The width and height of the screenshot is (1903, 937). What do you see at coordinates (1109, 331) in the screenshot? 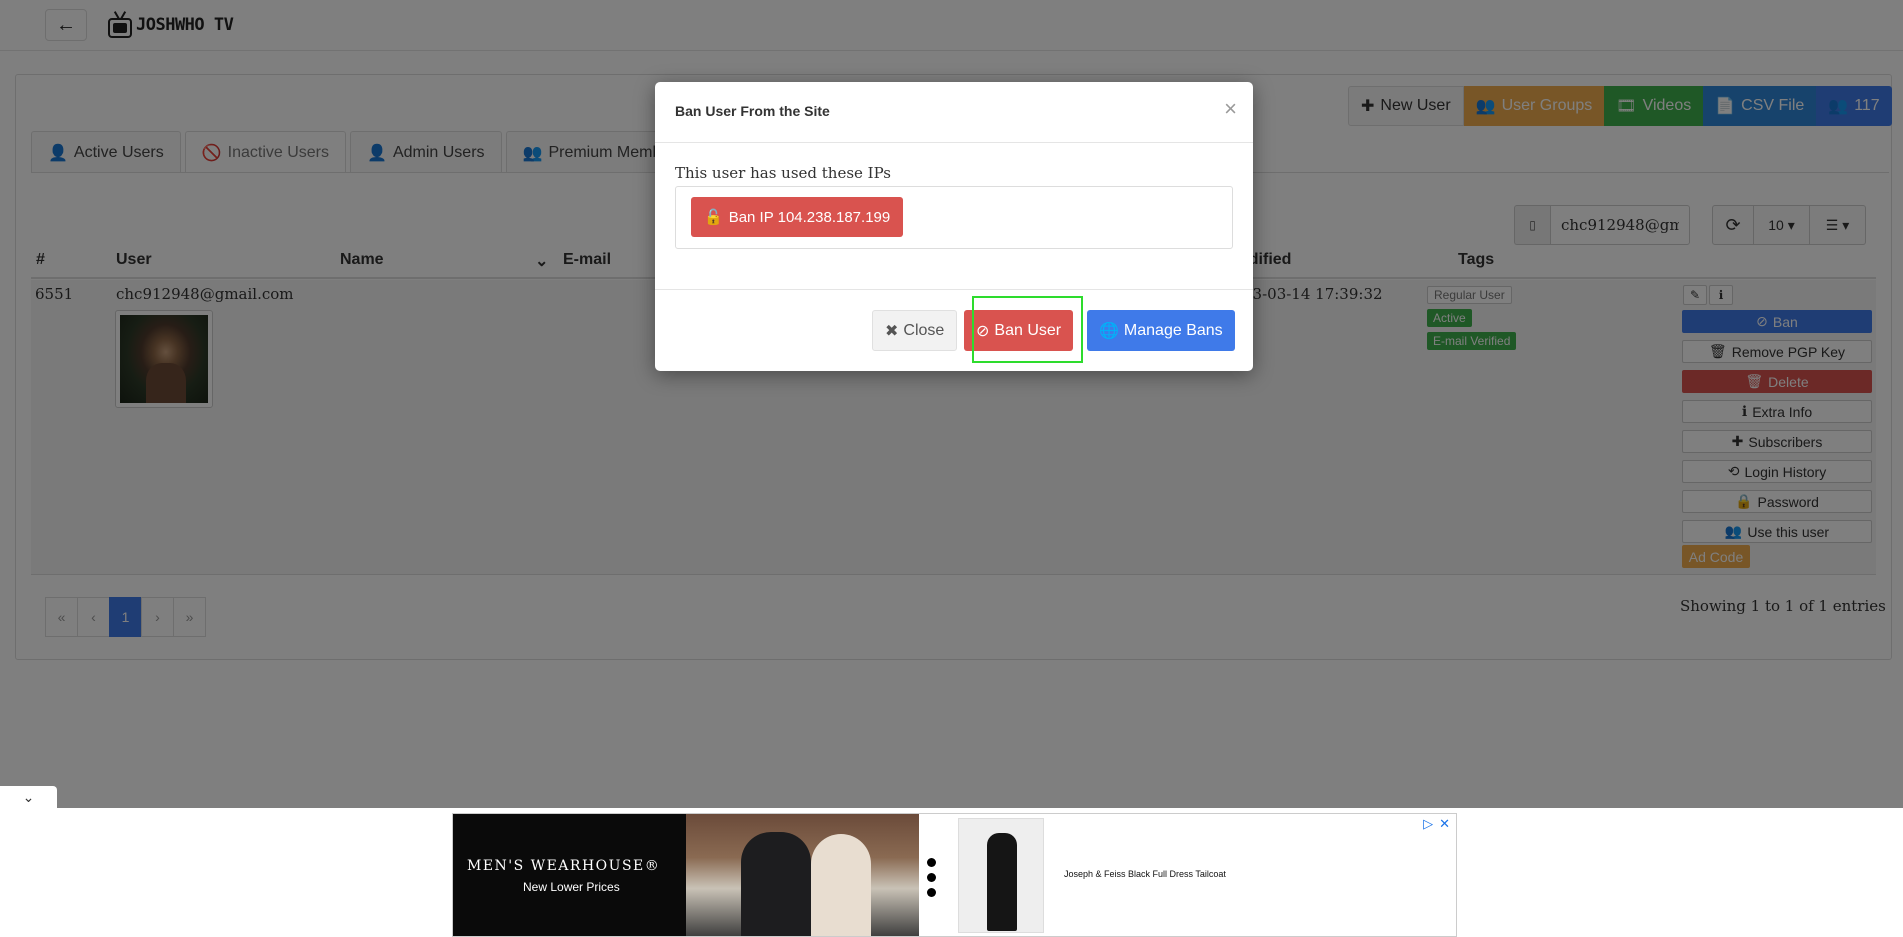
I see `globe-icon: 🌐` at bounding box center [1109, 331].